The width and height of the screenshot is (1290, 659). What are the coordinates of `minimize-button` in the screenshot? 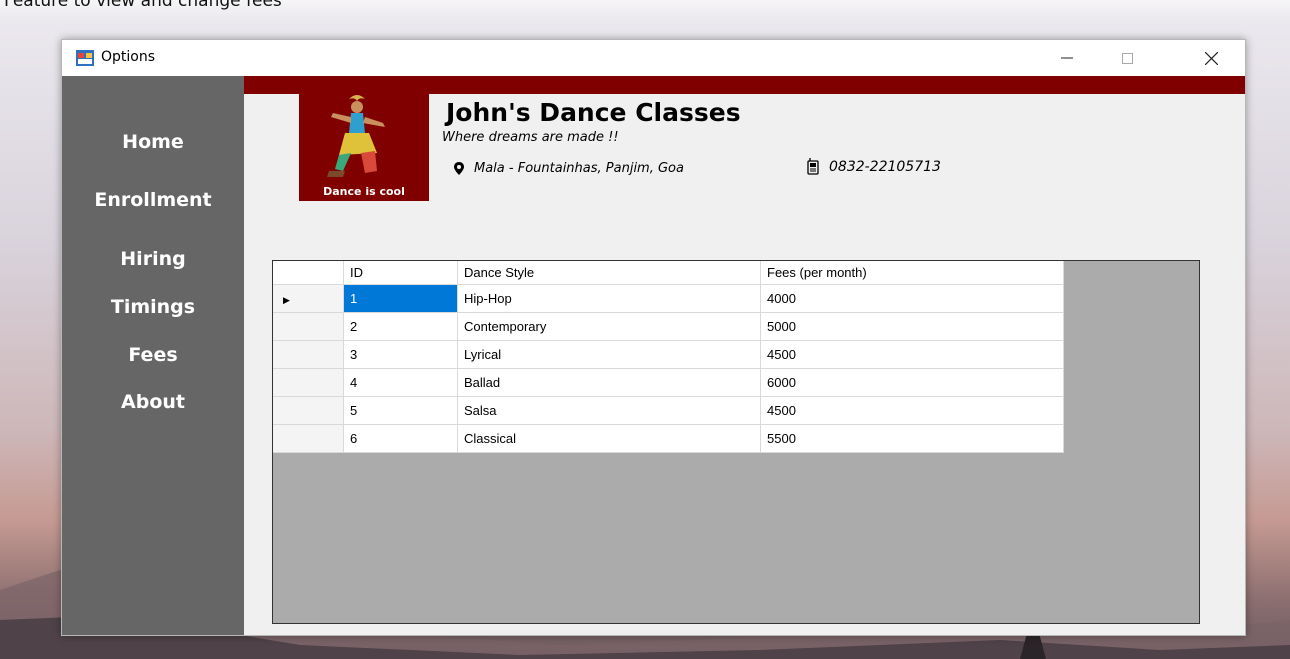 It's located at (1067, 58).